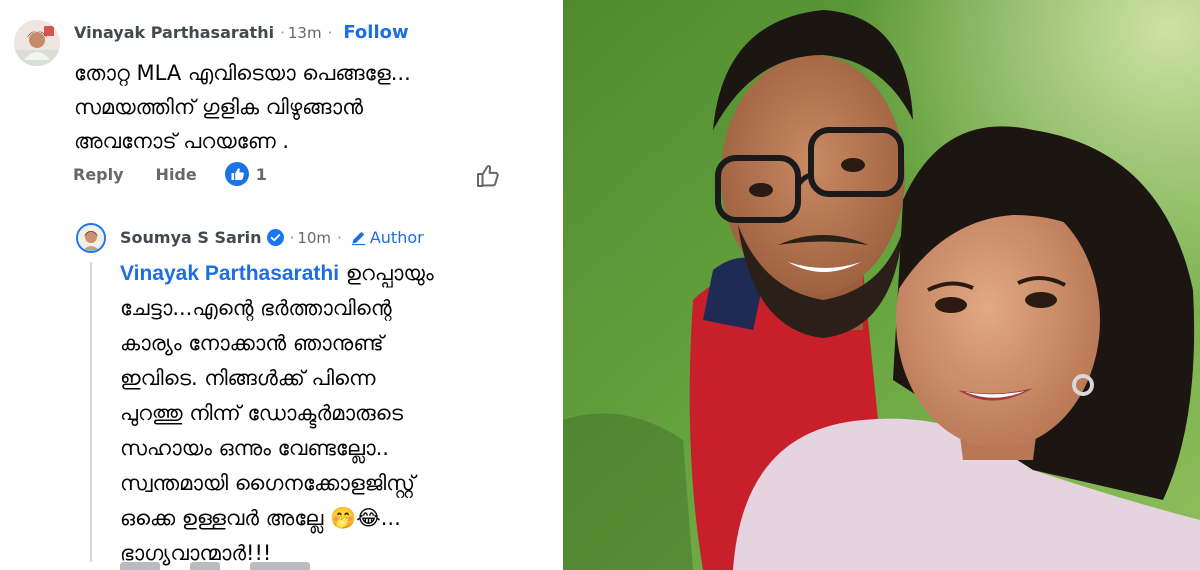 The height and width of the screenshot is (570, 1200). Describe the element at coordinates (488, 176) in the screenshot. I see `thumbs-up-icon` at that location.